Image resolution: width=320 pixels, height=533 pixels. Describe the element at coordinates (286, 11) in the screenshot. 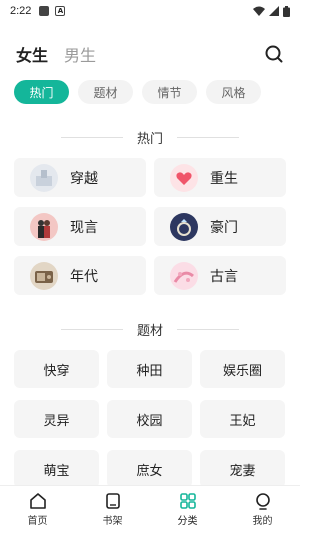

I see `battery-icon` at that location.